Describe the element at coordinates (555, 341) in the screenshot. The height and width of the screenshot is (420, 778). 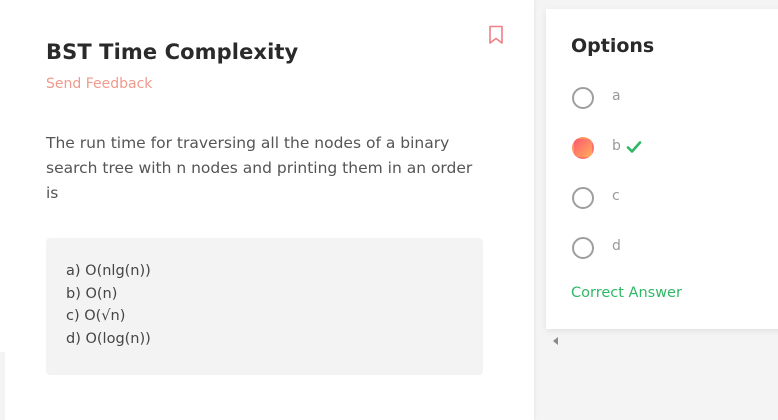
I see `chevron-left-icon` at that location.